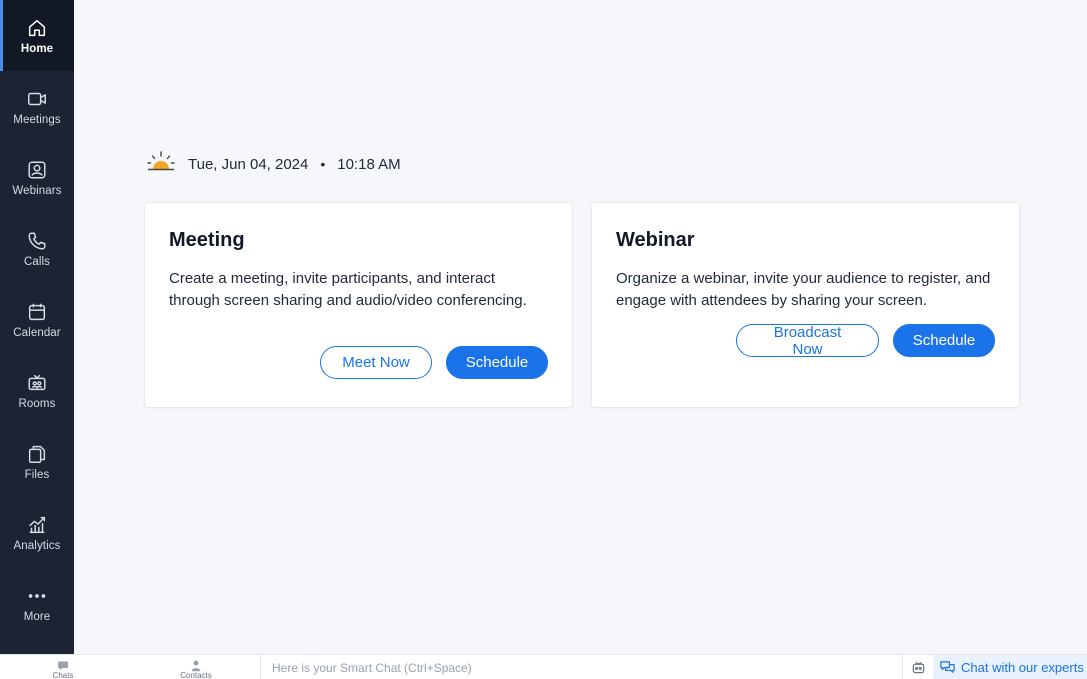 This screenshot has height=679, width=1087. I want to click on analytics-icon, so click(37, 524).